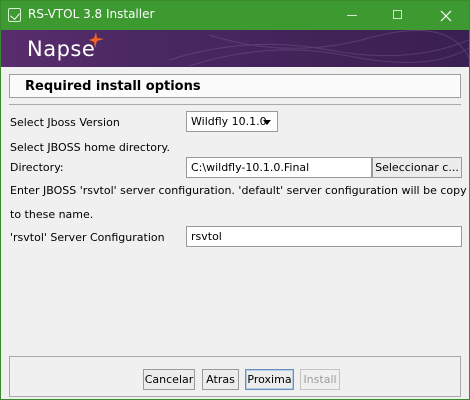  Describe the element at coordinates (250, 167) in the screenshot. I see `directory-value: C:\wildfly-10.1.0.Final` at that location.